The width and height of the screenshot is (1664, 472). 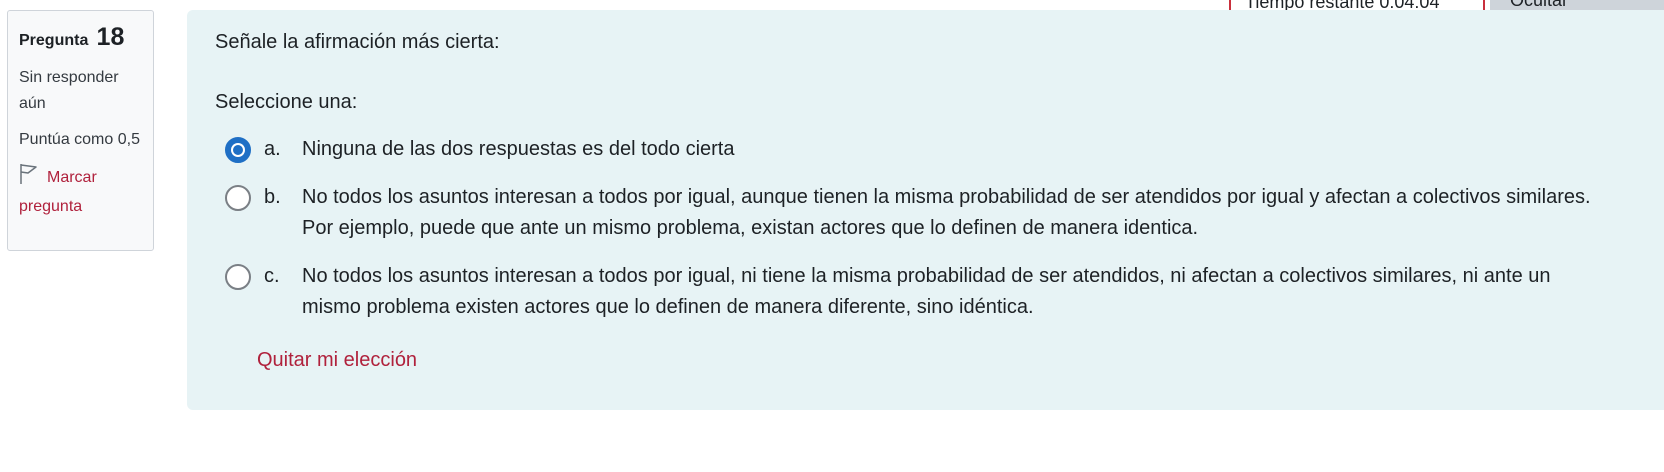 I want to click on question-number: 18, so click(x=110, y=37).